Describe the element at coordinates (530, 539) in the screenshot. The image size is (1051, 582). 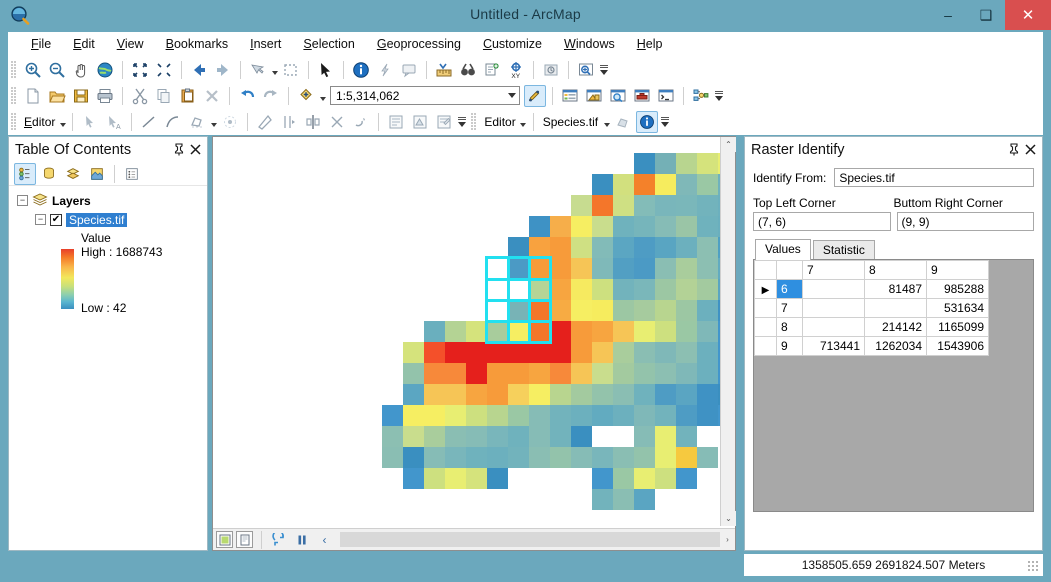
I see `map-horizontal-scrollbar` at that location.